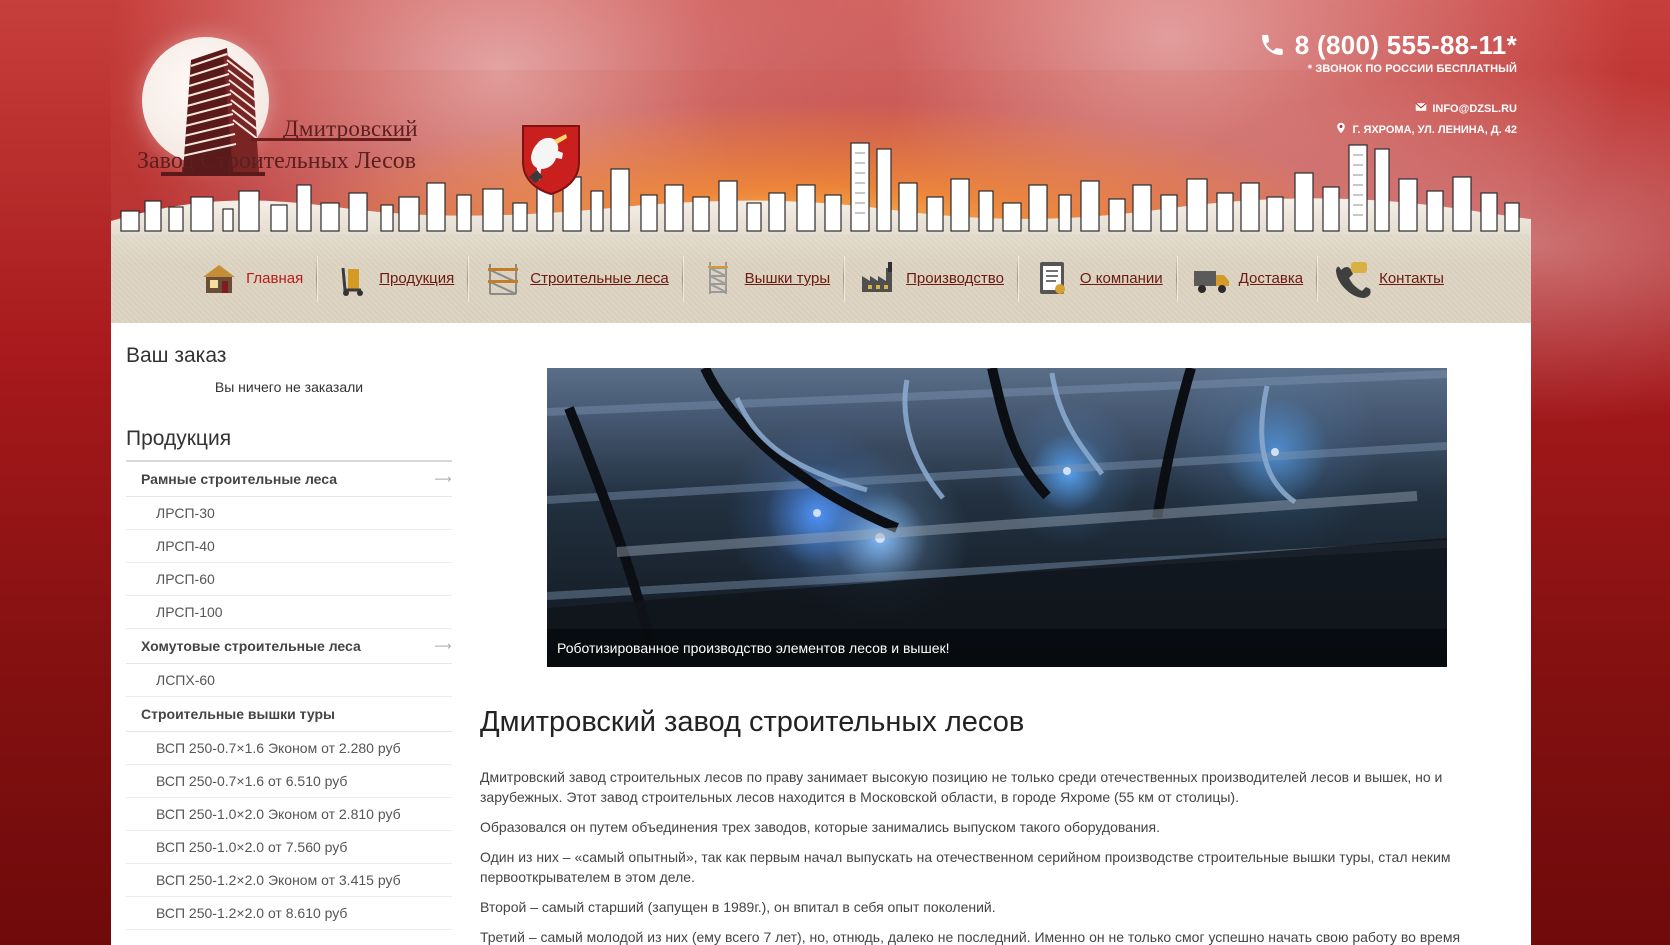 This screenshot has width=1670, height=945. What do you see at coordinates (176, 355) in the screenshot?
I see `order-title: Ваш заказ` at bounding box center [176, 355].